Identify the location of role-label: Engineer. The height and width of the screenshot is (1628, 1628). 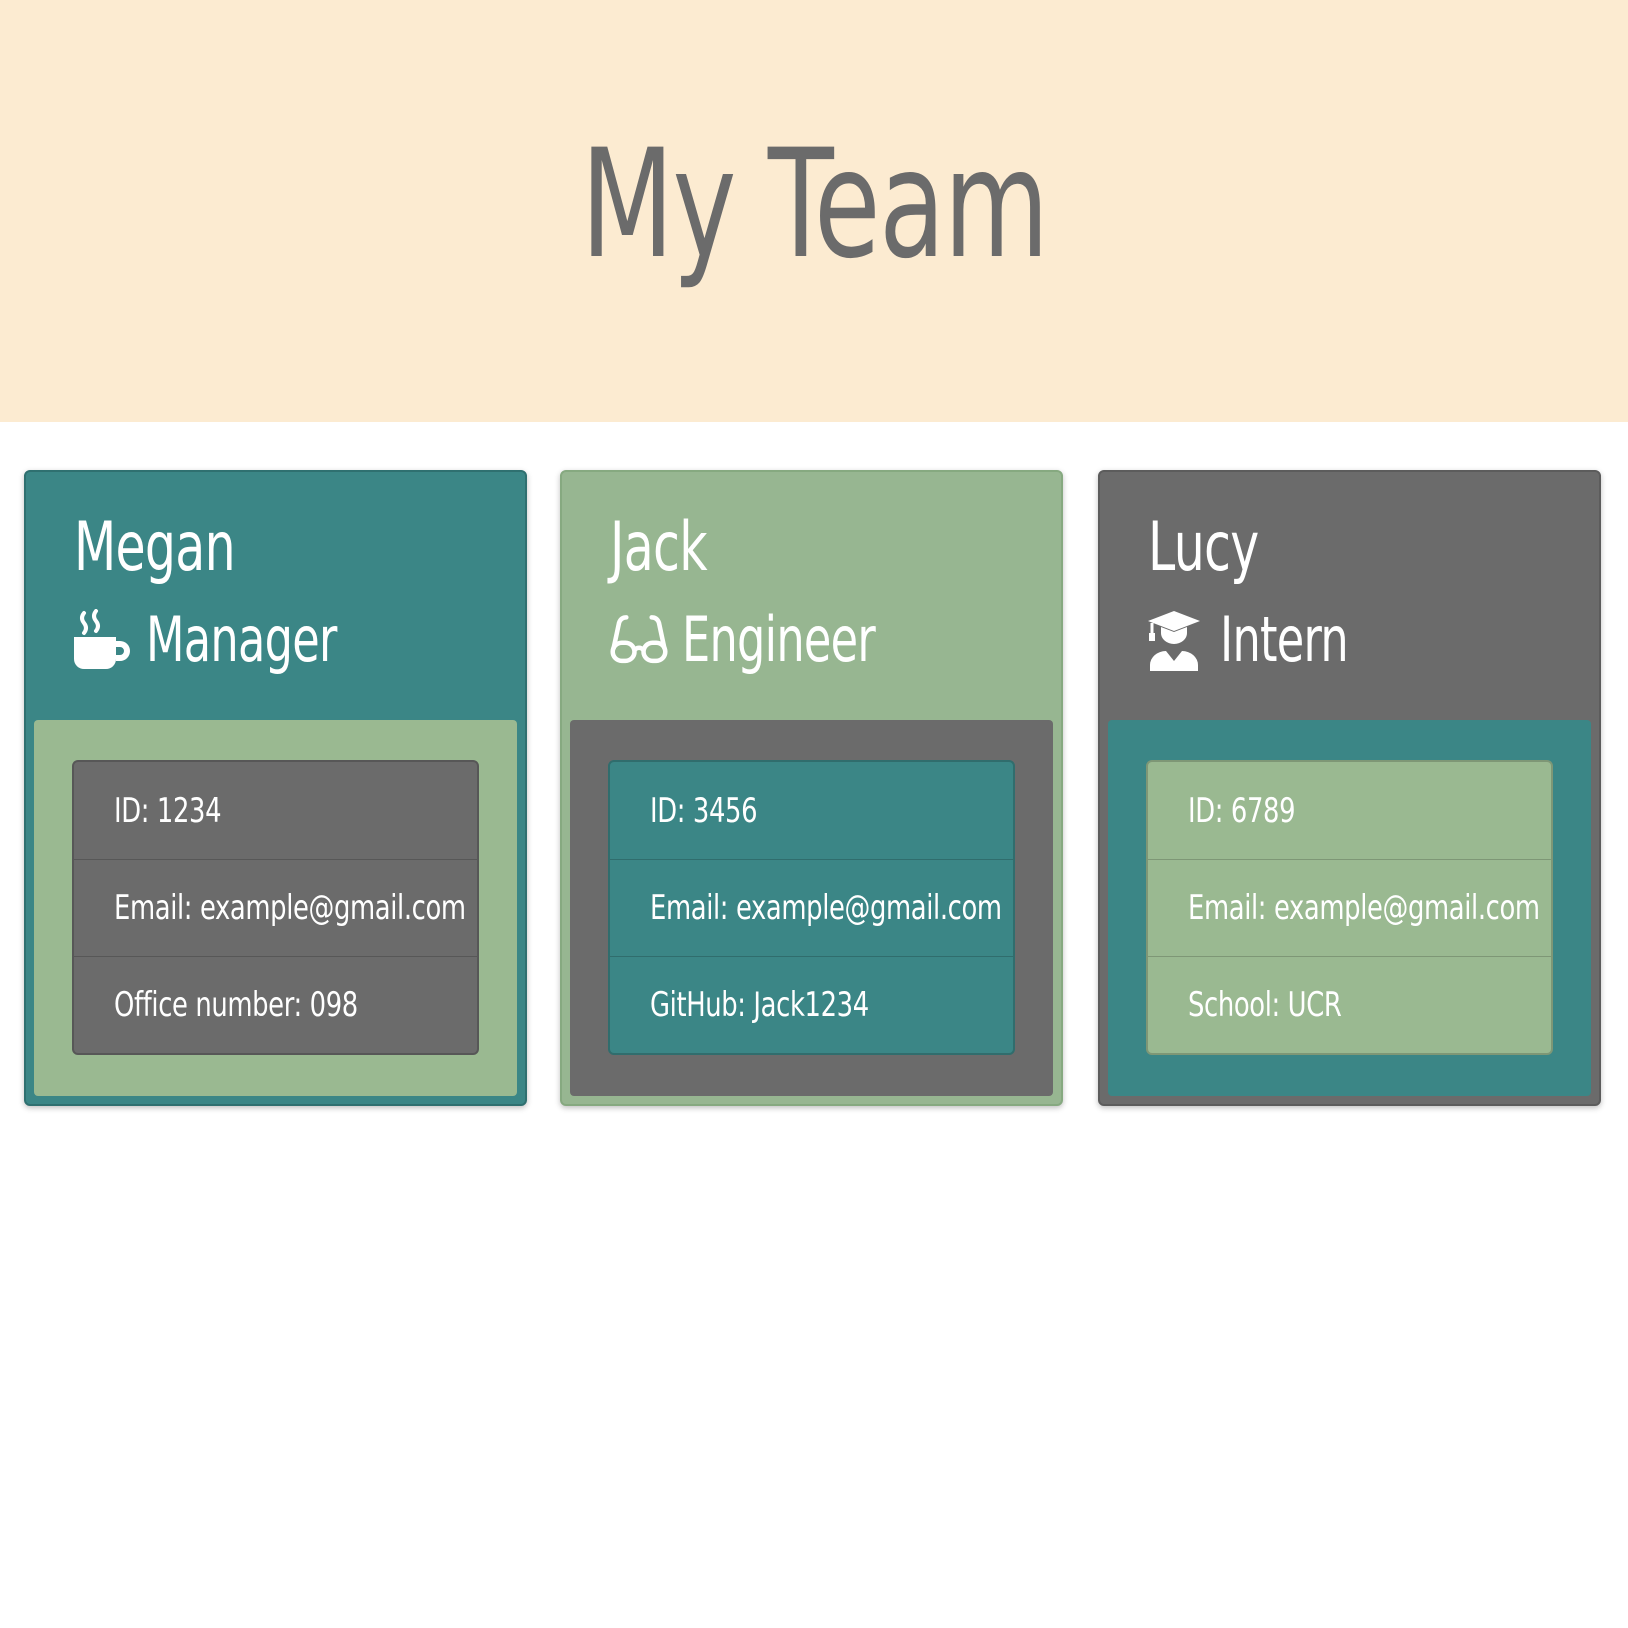
(779, 639).